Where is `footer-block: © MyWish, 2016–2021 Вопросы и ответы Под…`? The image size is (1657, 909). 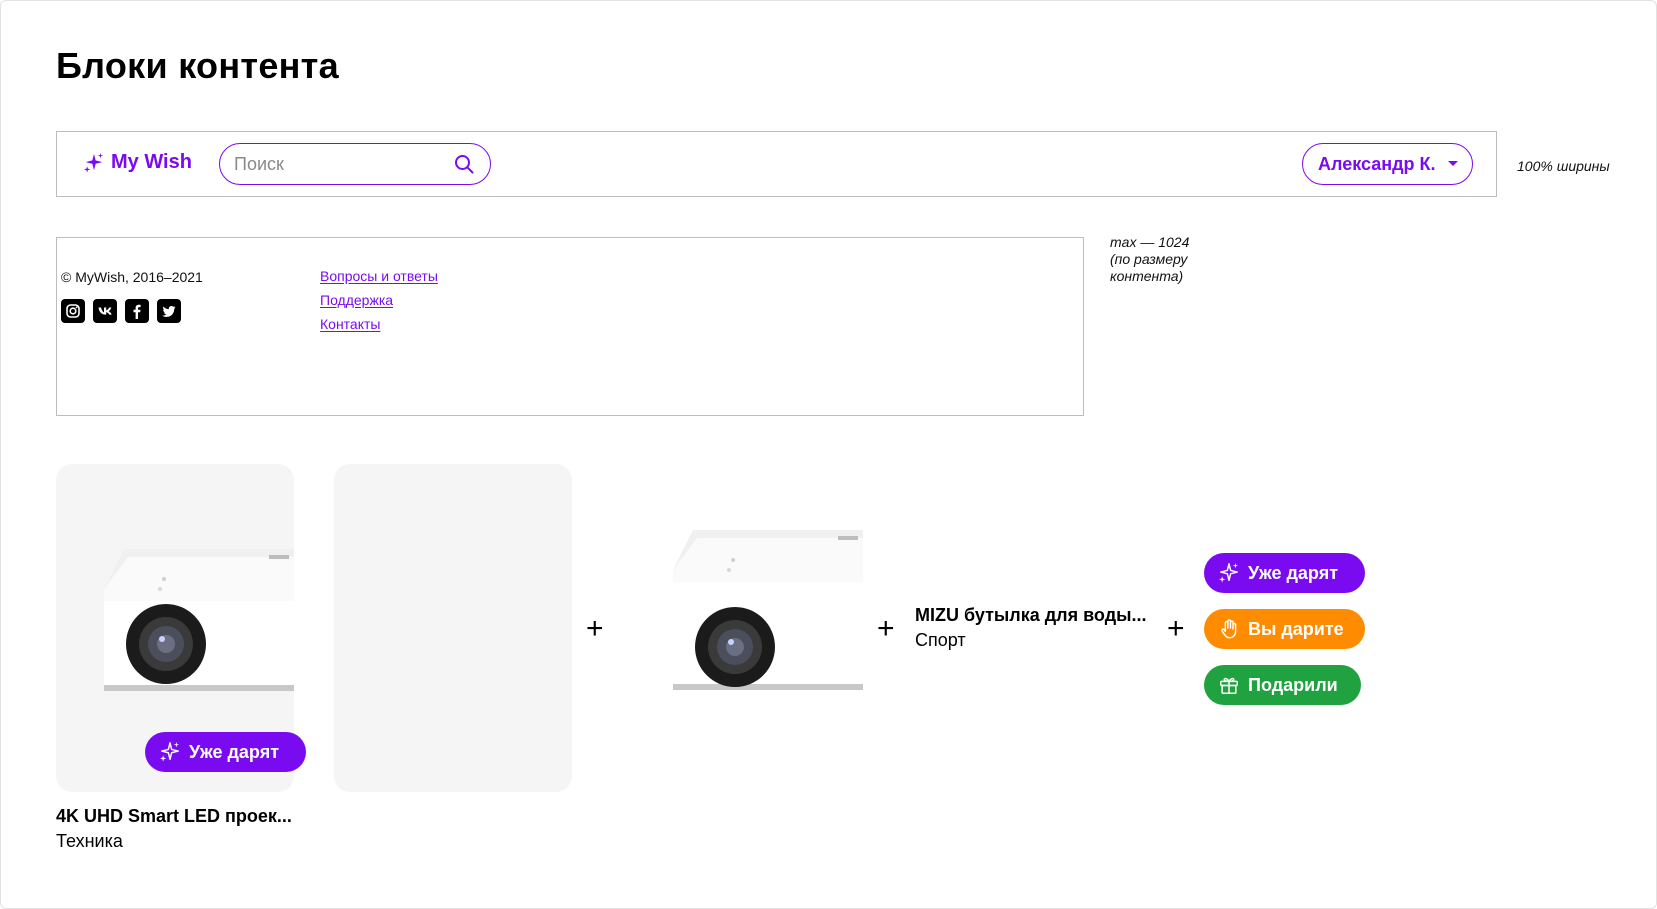
footer-block: © MyWish, 2016–2021 Вопросы и ответы Под… is located at coordinates (570, 326).